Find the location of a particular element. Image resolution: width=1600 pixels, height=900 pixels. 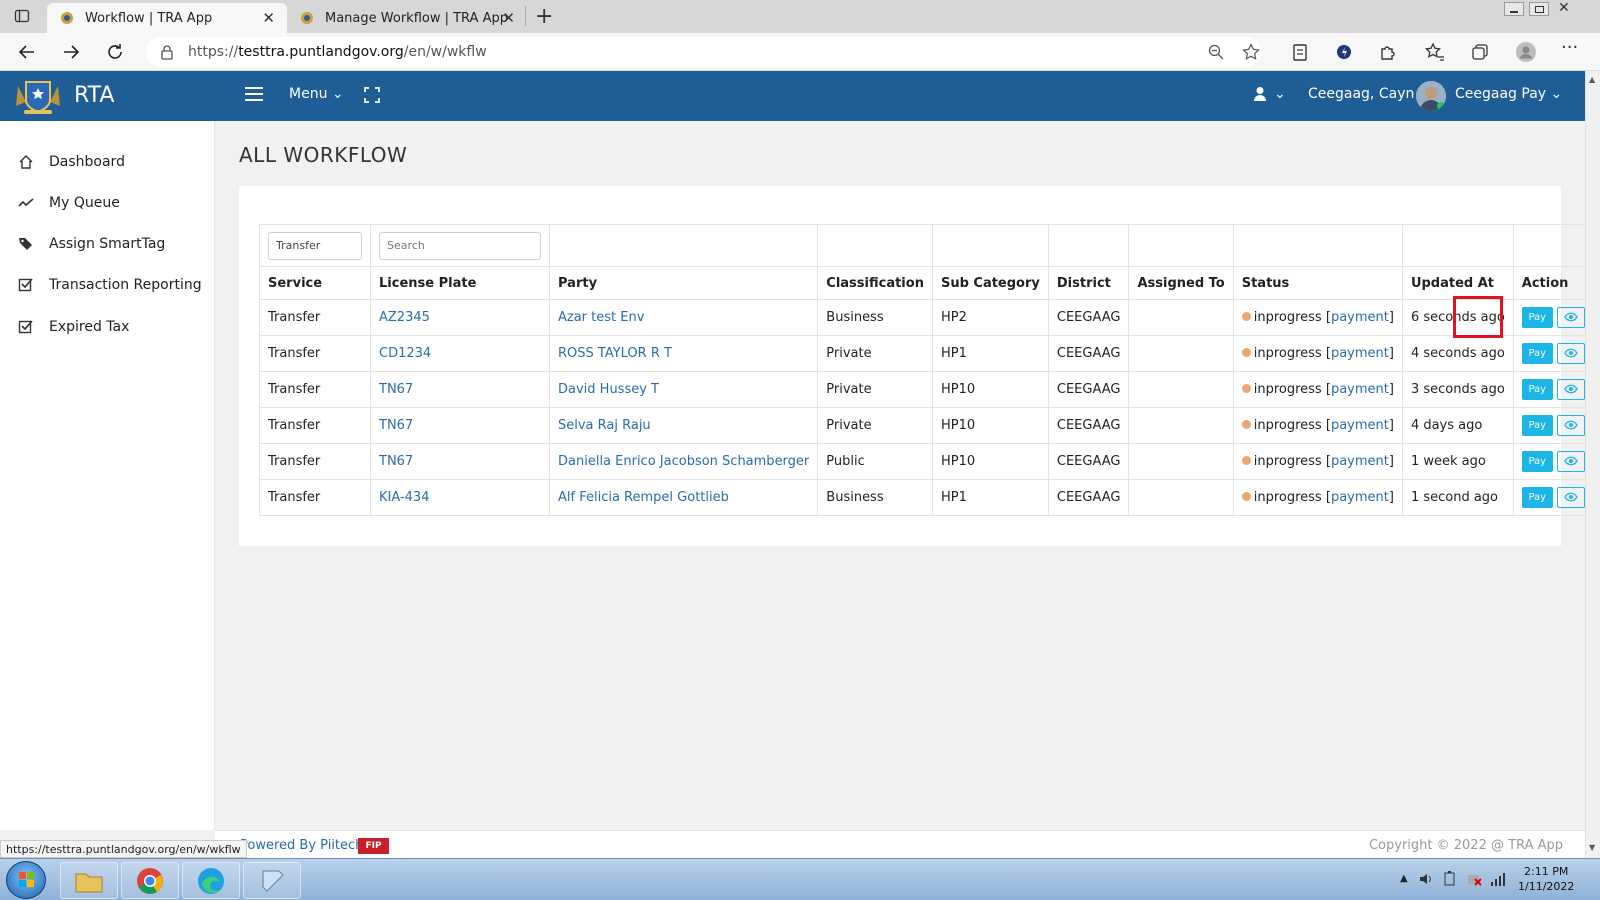

assigned-to-cell is located at coordinates (1181, 497).